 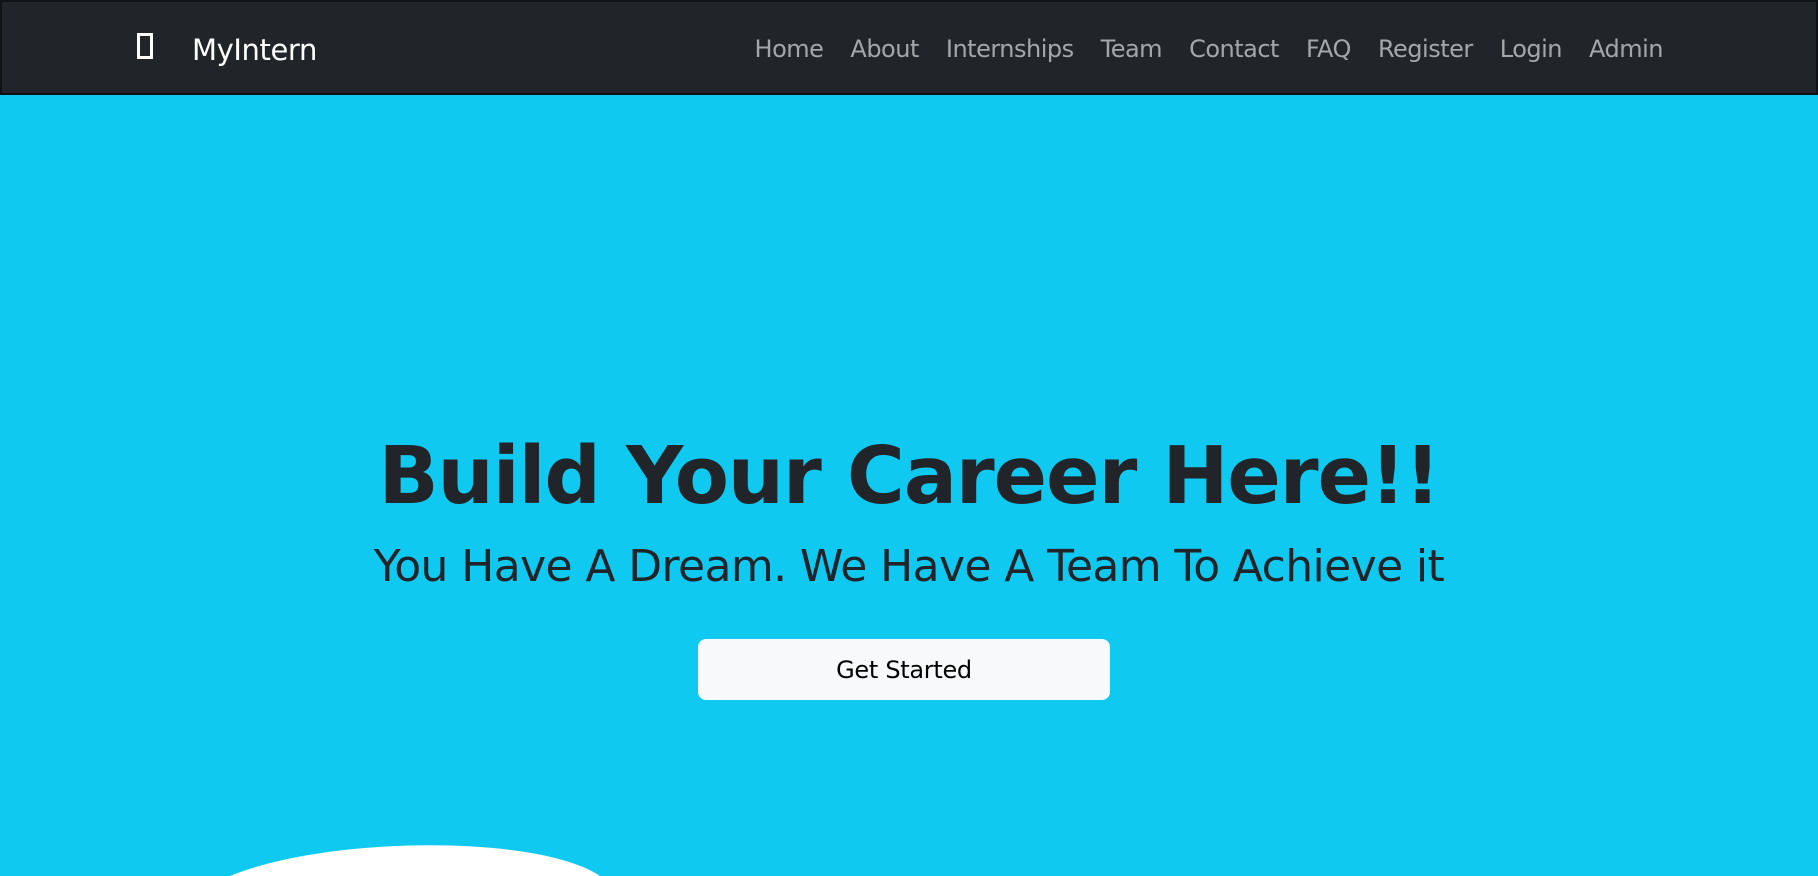 I want to click on nav-link-about: About, so click(x=884, y=49).